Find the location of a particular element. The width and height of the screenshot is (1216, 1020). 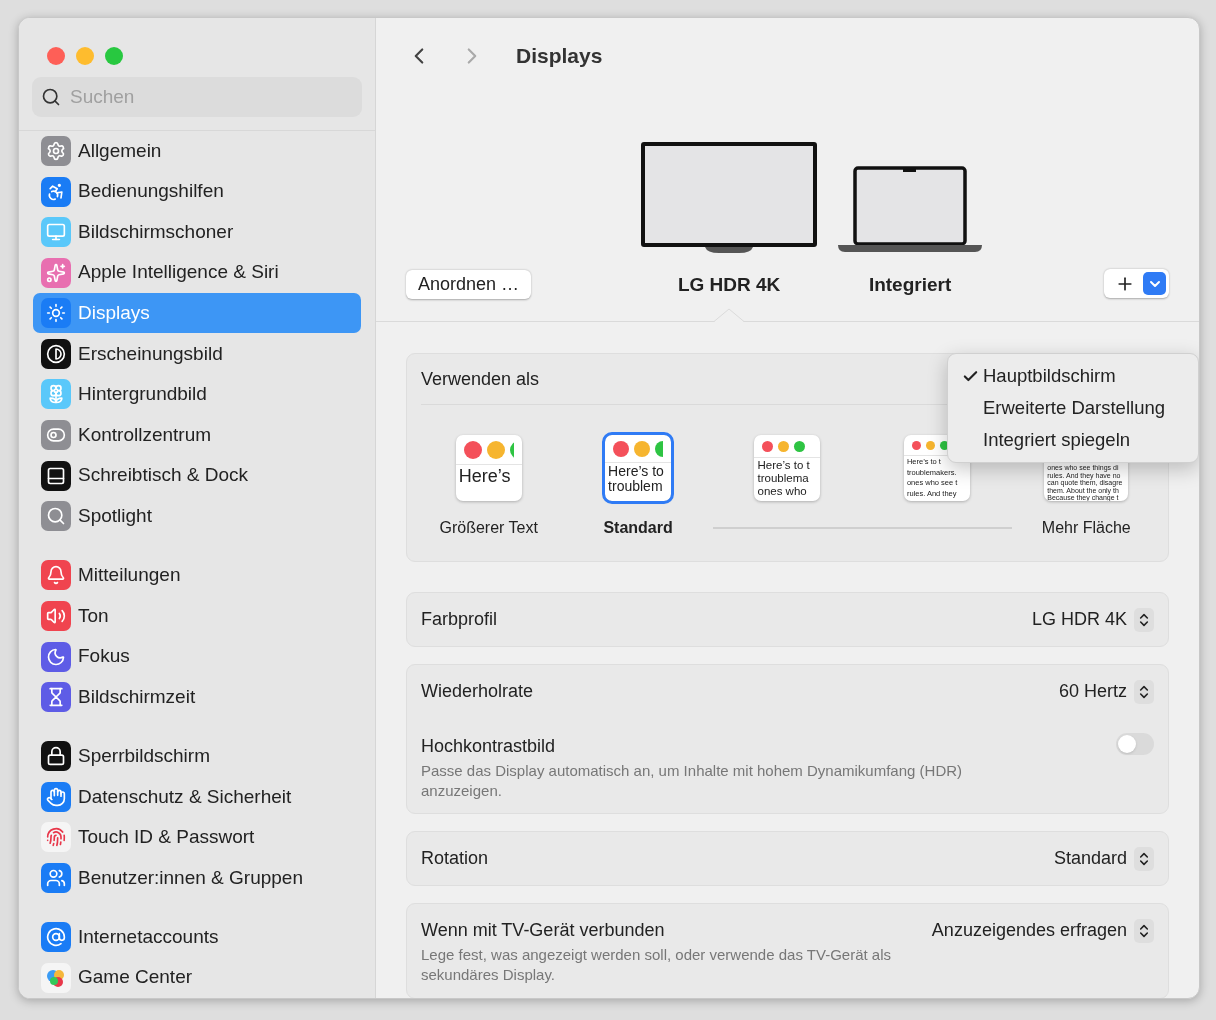

toggle-icon is located at coordinates (56, 435).